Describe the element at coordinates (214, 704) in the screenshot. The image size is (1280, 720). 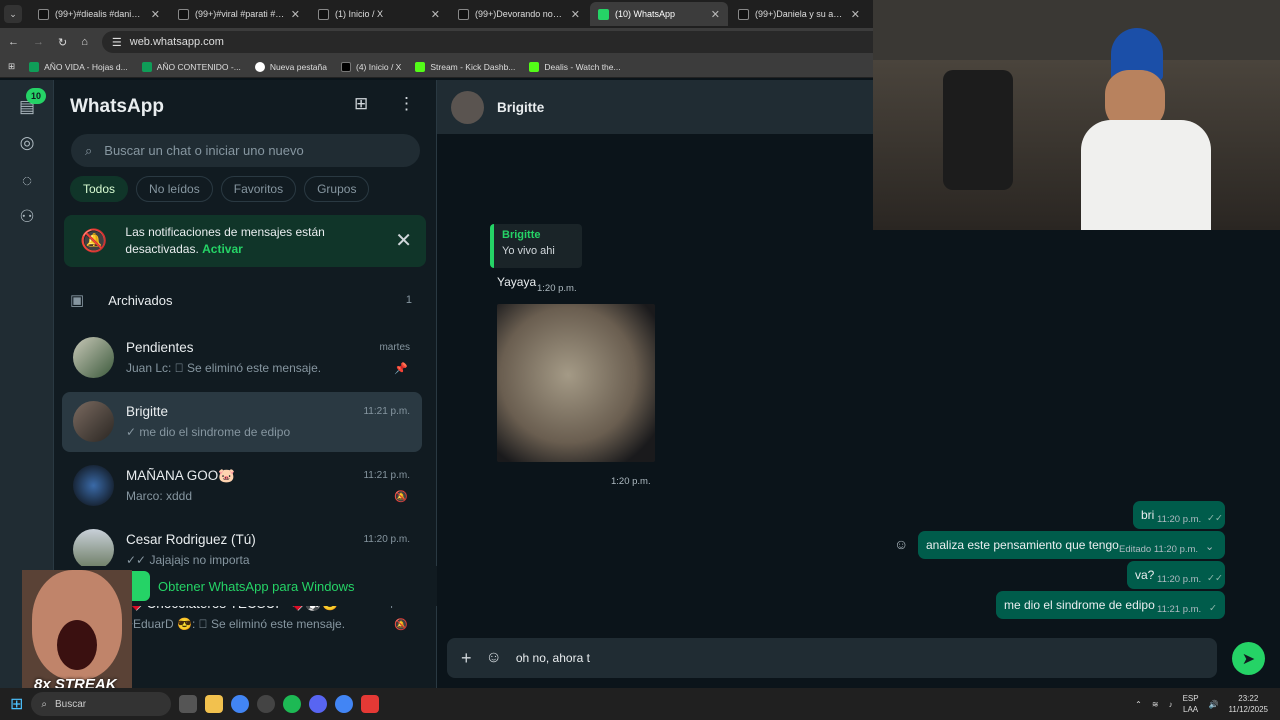
I see `file-explorer-icon` at that location.